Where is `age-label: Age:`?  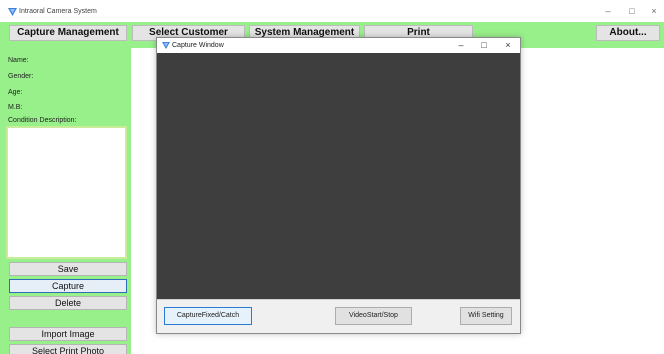 age-label: Age: is located at coordinates (15, 92).